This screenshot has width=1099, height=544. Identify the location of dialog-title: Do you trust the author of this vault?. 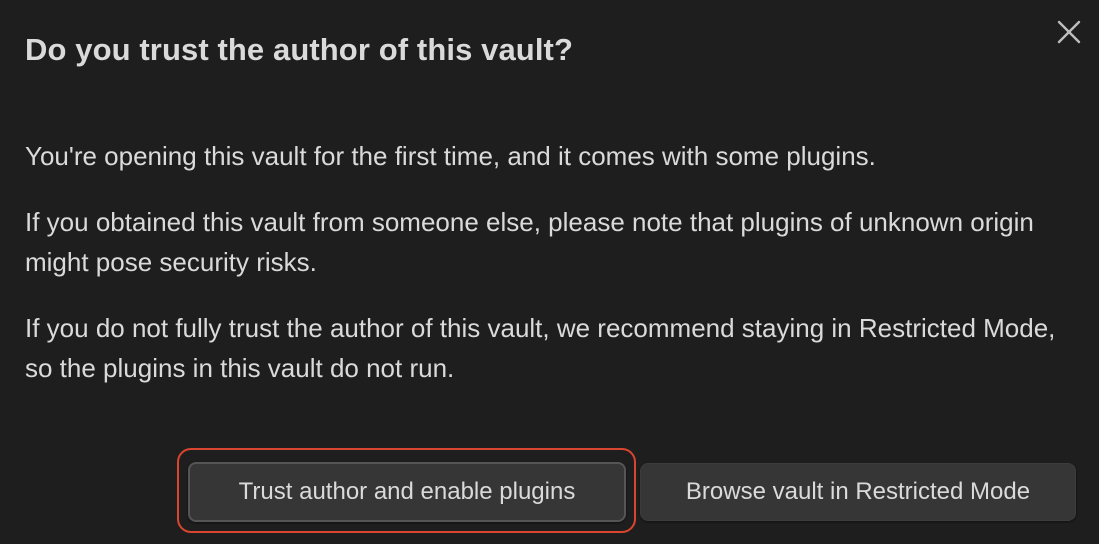
(299, 49).